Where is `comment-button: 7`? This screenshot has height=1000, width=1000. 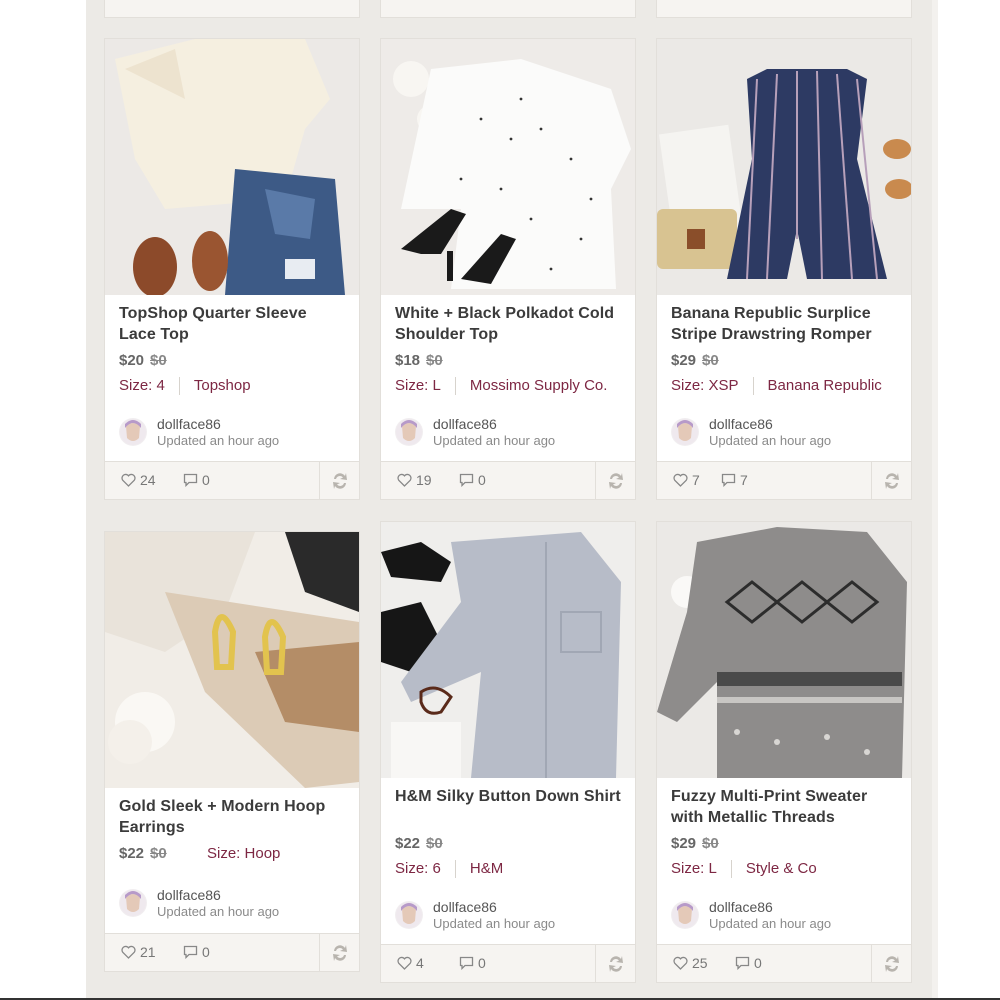
comment-button: 7 is located at coordinates (734, 480).